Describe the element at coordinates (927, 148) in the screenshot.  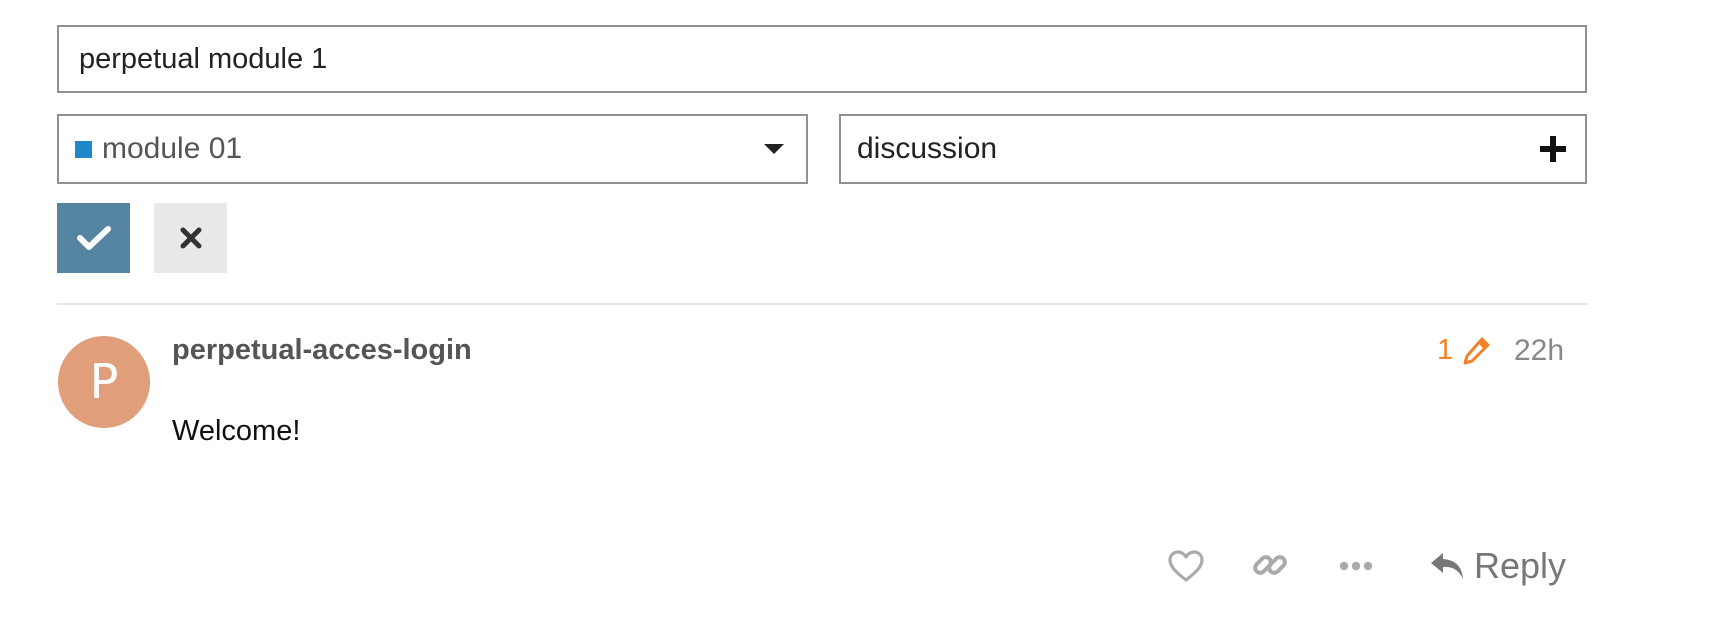
I see `tag-label: discussion` at that location.